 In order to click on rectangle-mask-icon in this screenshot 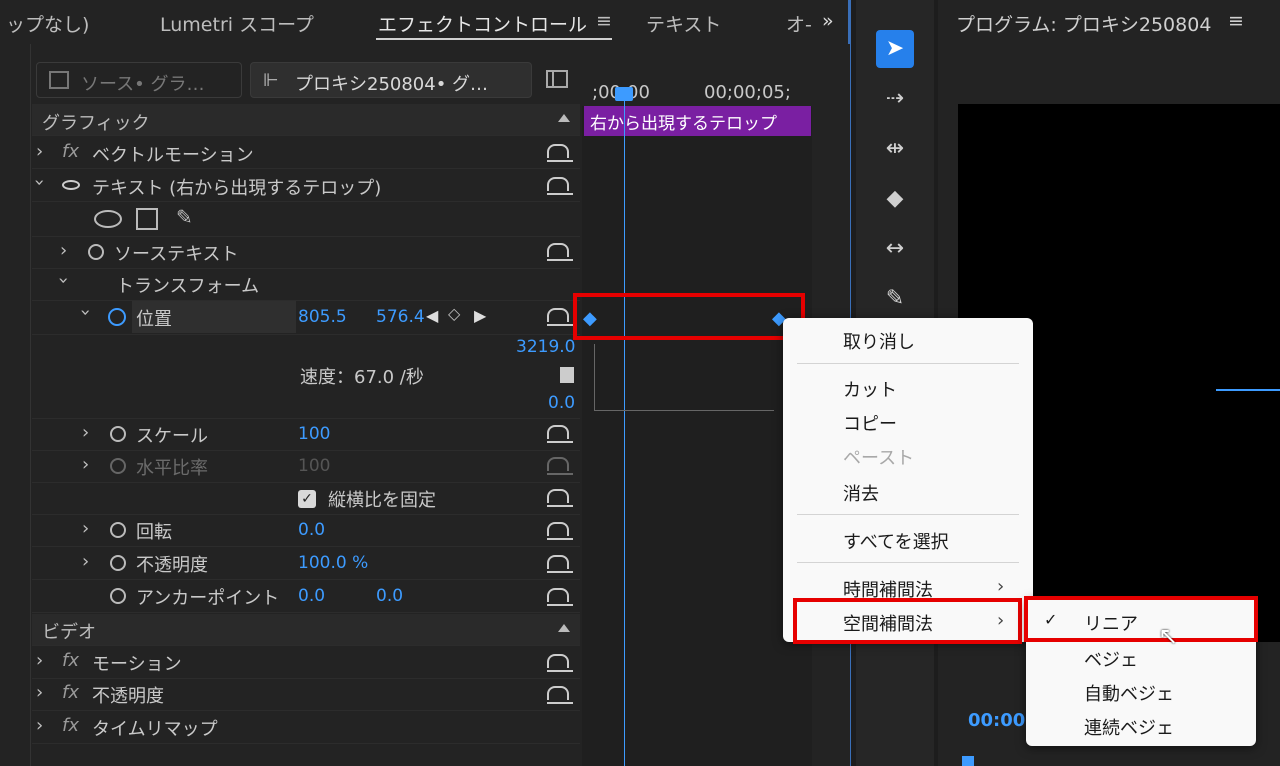, I will do `click(147, 219)`.